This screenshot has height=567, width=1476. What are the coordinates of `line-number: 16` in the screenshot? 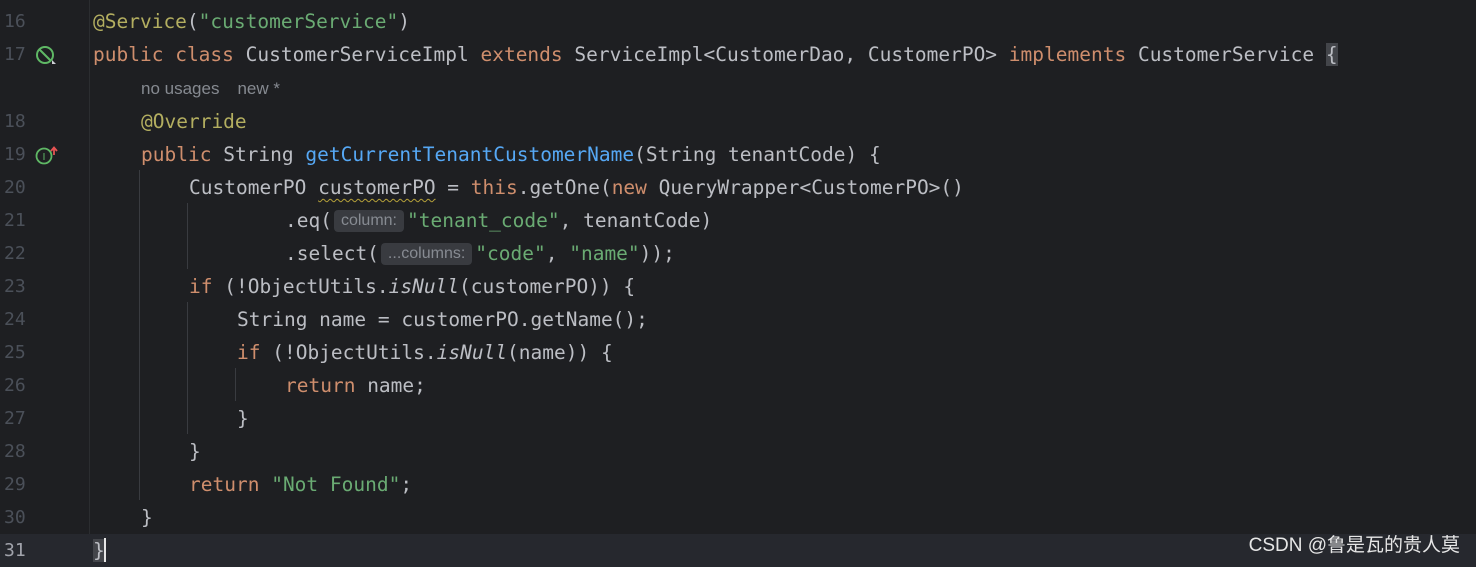 It's located at (24, 21).